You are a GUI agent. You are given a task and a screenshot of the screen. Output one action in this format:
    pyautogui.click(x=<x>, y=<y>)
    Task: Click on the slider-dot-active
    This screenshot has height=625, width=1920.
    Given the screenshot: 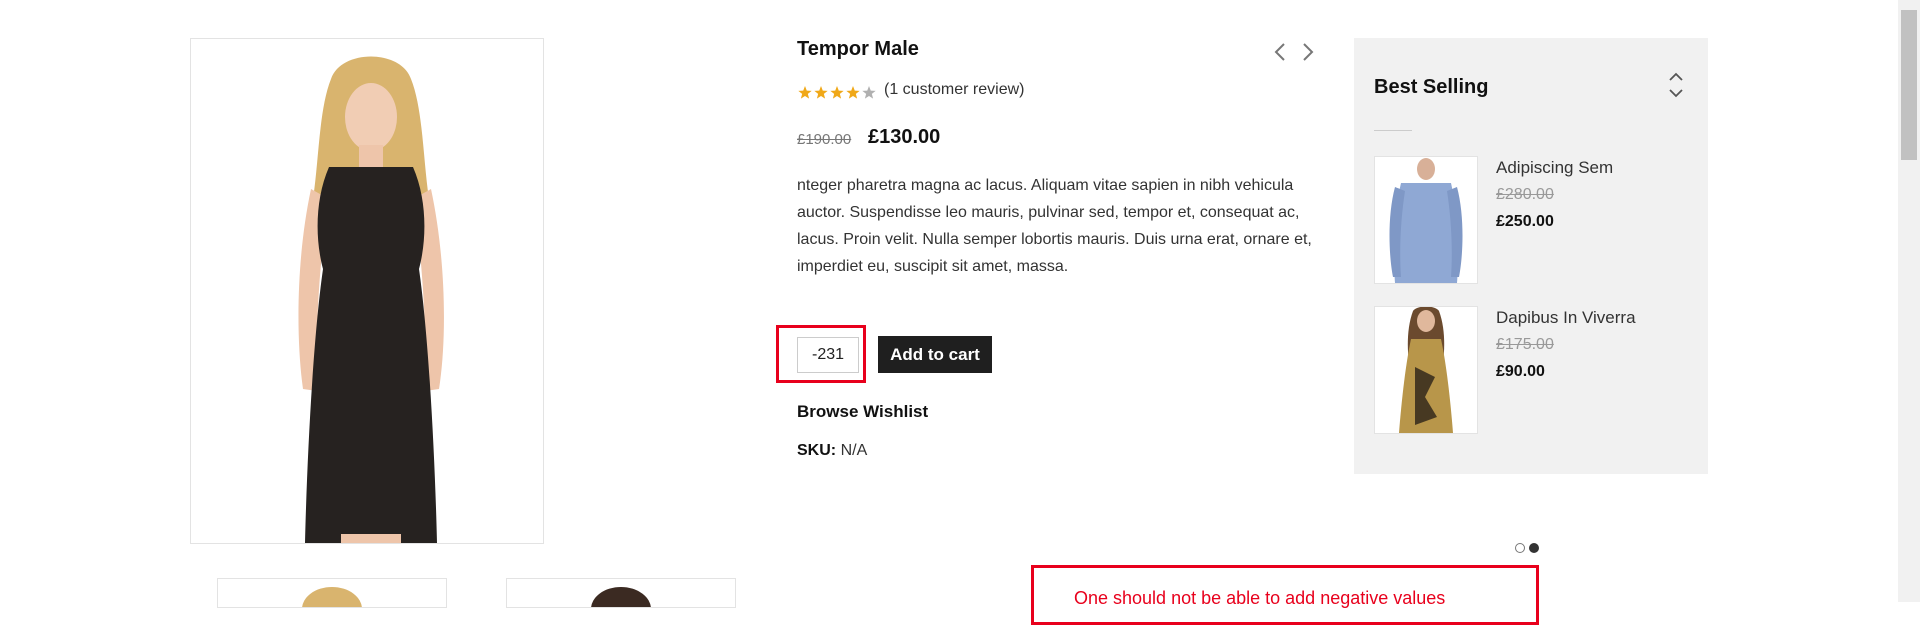 What is the action you would take?
    pyautogui.click(x=1534, y=548)
    